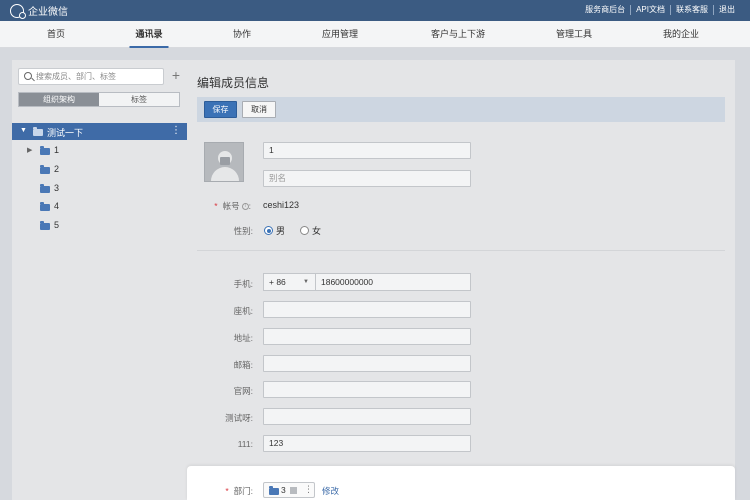 The width and height of the screenshot is (750, 500). I want to click on top-bar: 企业微信 服务商后台 API文档 联系客服 退出, so click(375, 10).